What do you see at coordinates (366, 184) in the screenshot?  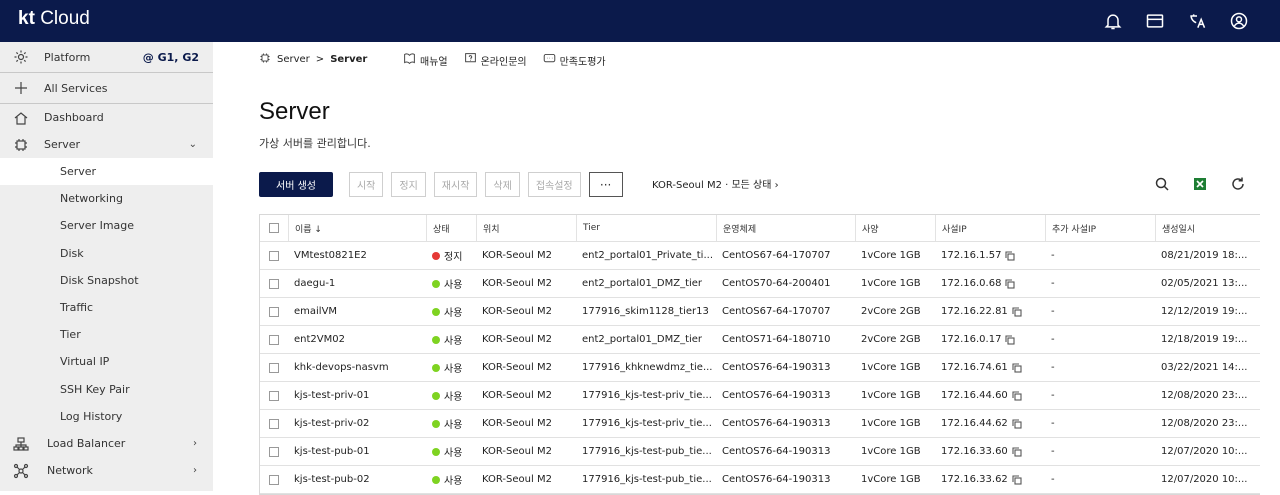 I see `start-button: 시작` at bounding box center [366, 184].